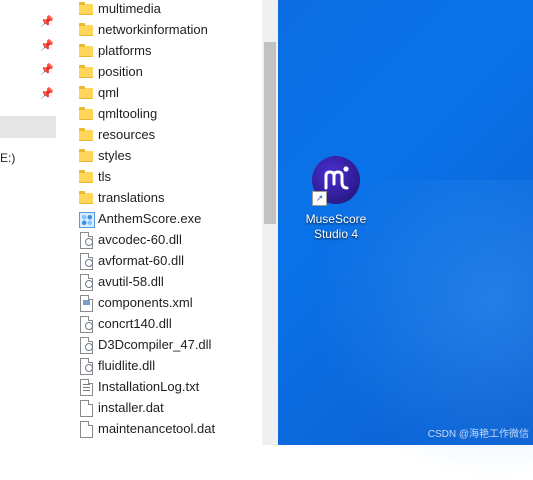 This screenshot has height=480, width=533. I want to click on exe-icon, so click(86, 219).